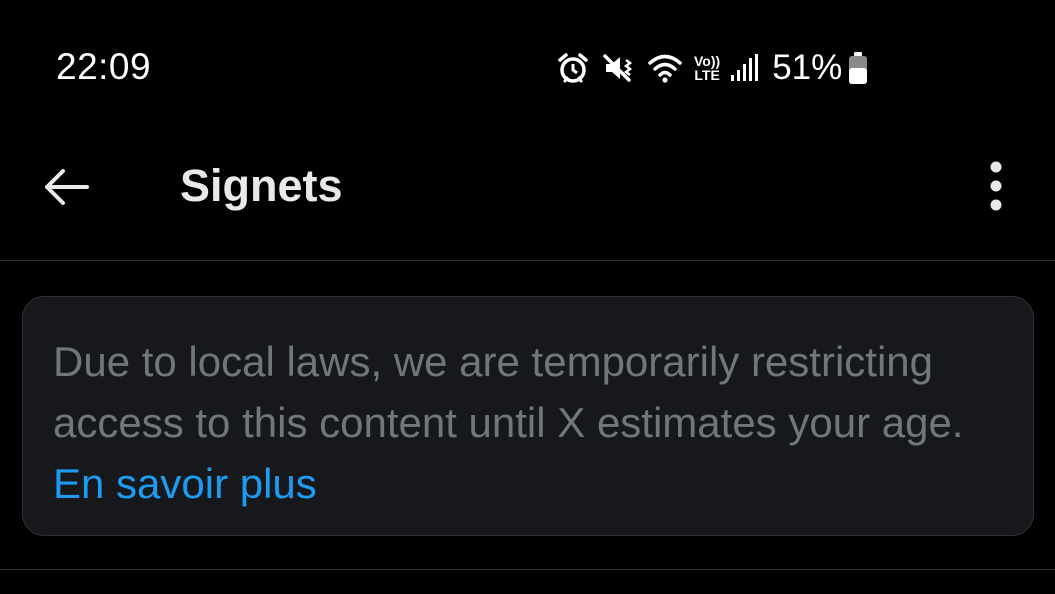 The height and width of the screenshot is (594, 1055). I want to click on battery-percent: 51%, so click(807, 67).